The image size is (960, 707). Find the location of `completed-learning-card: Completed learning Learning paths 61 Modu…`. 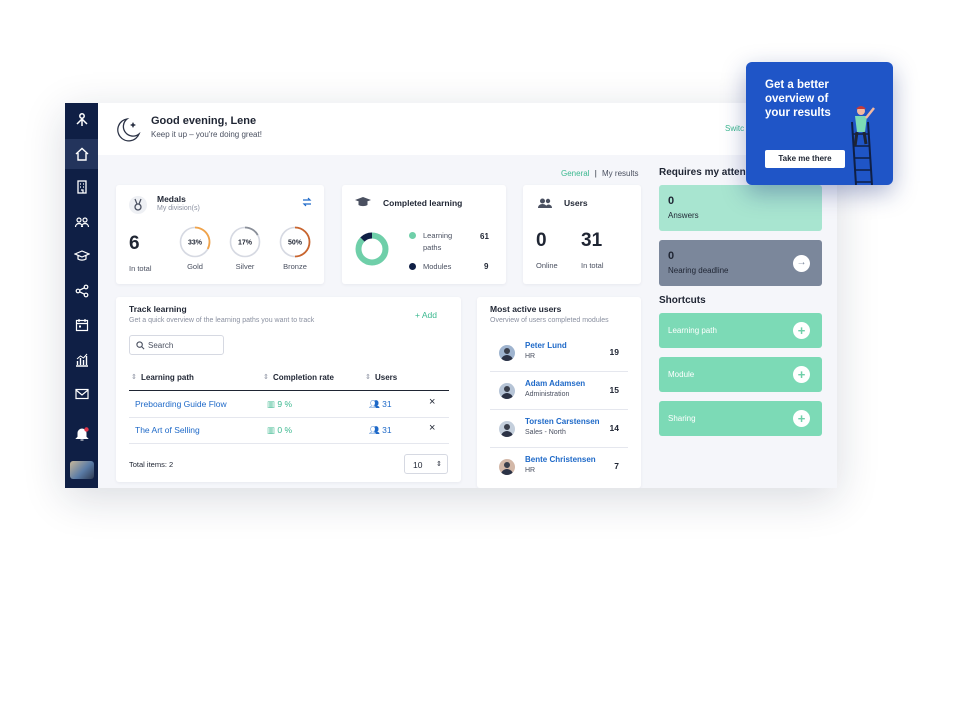

completed-learning-card: Completed learning Learning paths 61 Modu… is located at coordinates (424, 234).